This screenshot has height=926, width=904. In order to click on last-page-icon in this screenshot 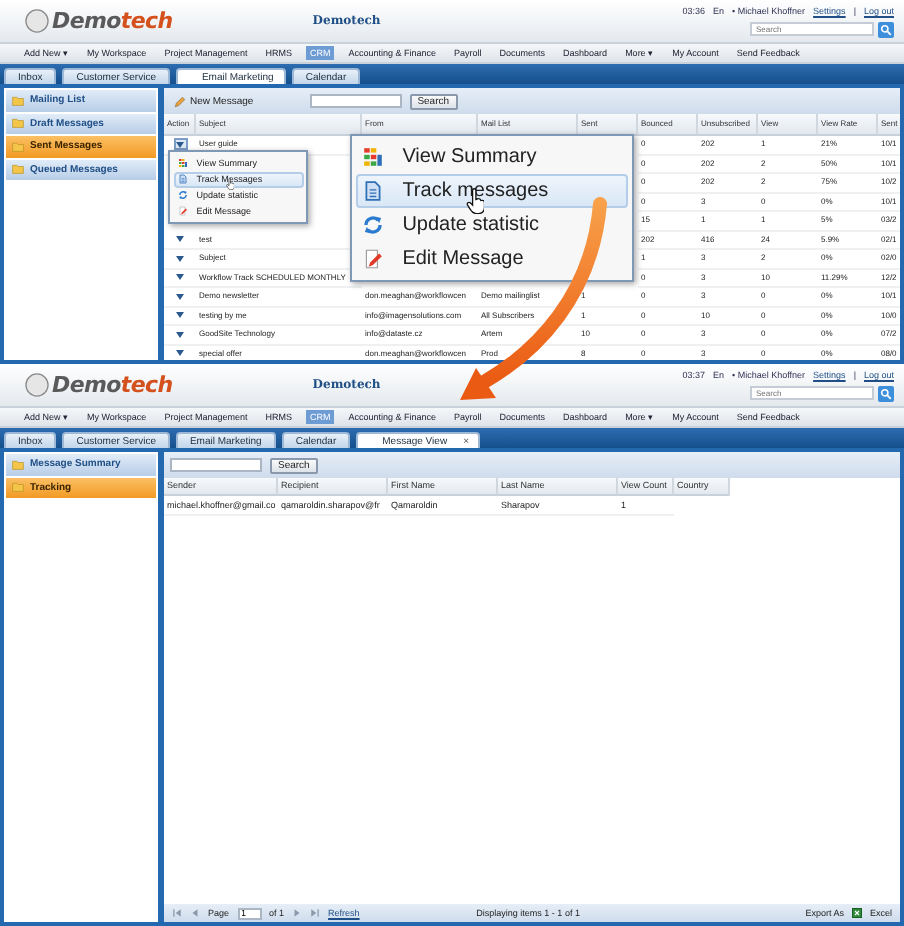, I will do `click(315, 913)`.